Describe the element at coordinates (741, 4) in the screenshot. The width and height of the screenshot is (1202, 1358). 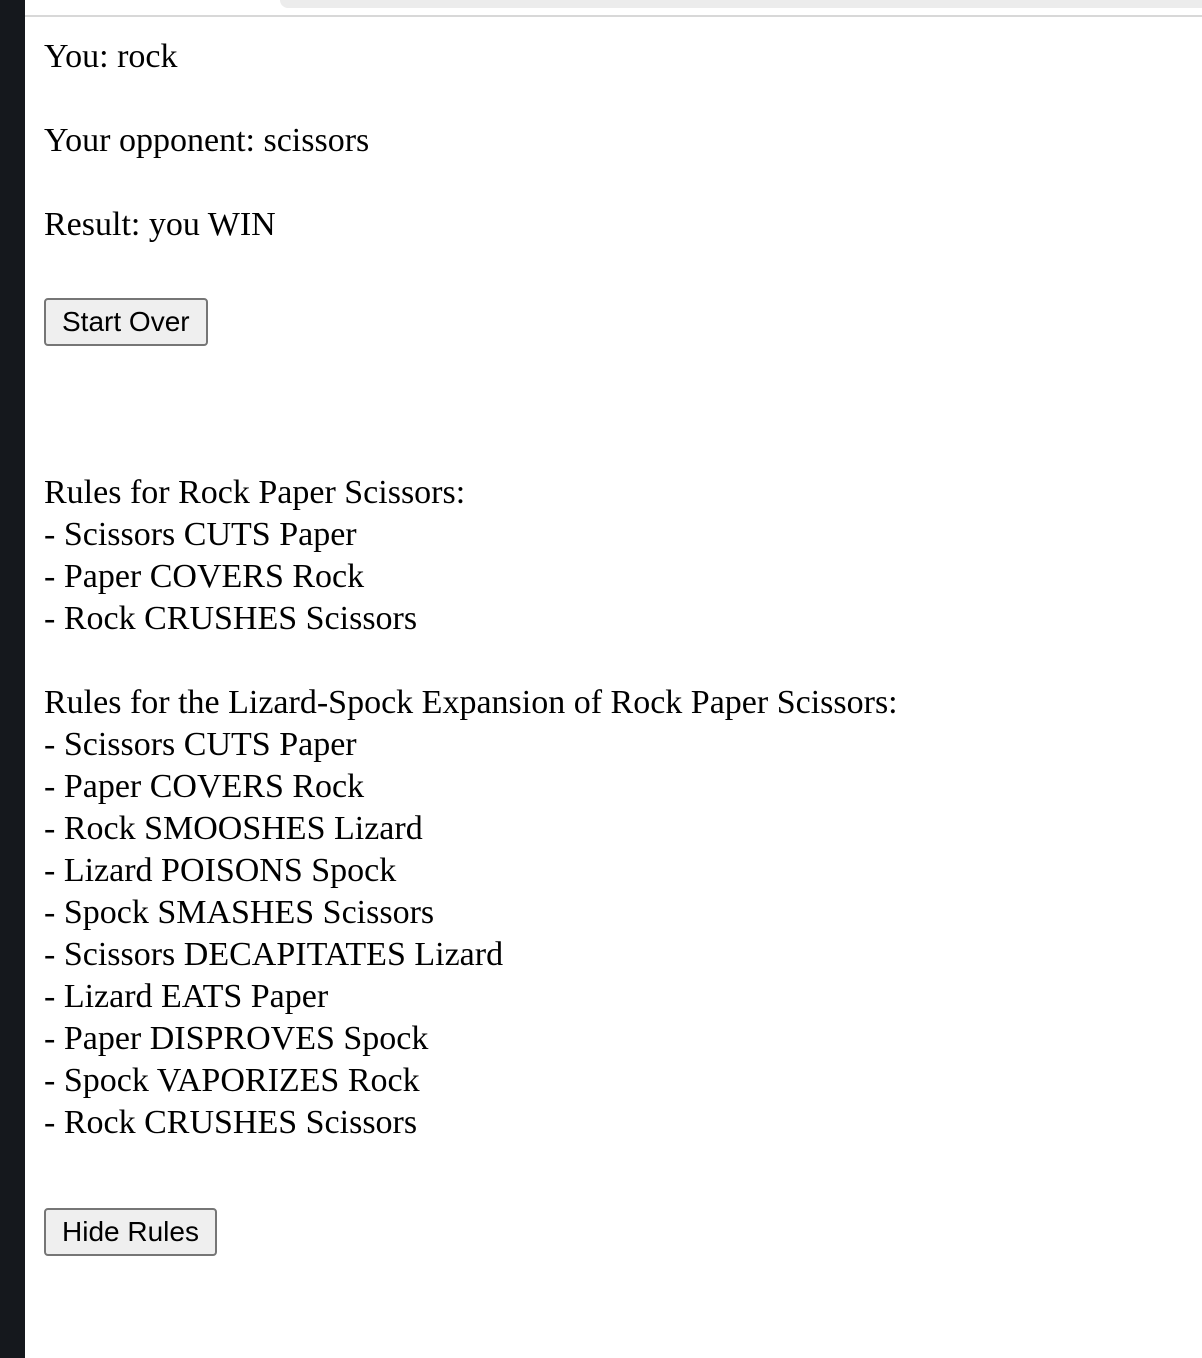
I see `browser-top-tab` at that location.